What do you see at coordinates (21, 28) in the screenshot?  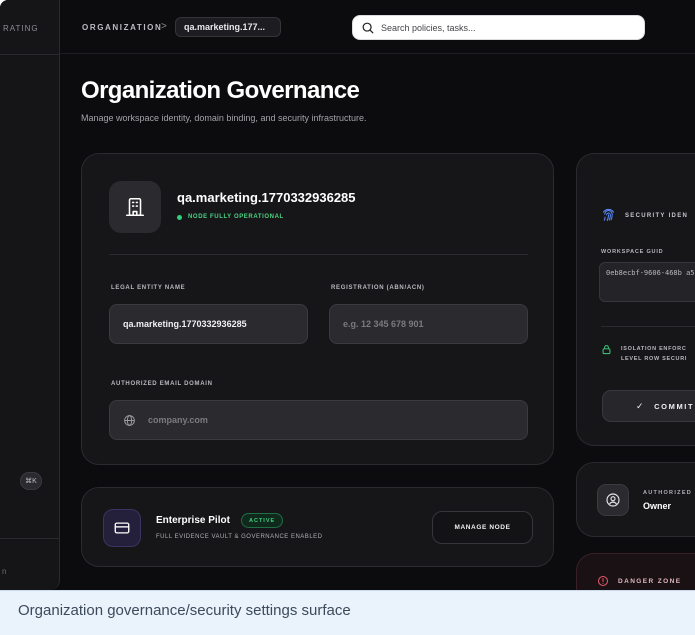 I see `sidebar-top-label: RATING` at bounding box center [21, 28].